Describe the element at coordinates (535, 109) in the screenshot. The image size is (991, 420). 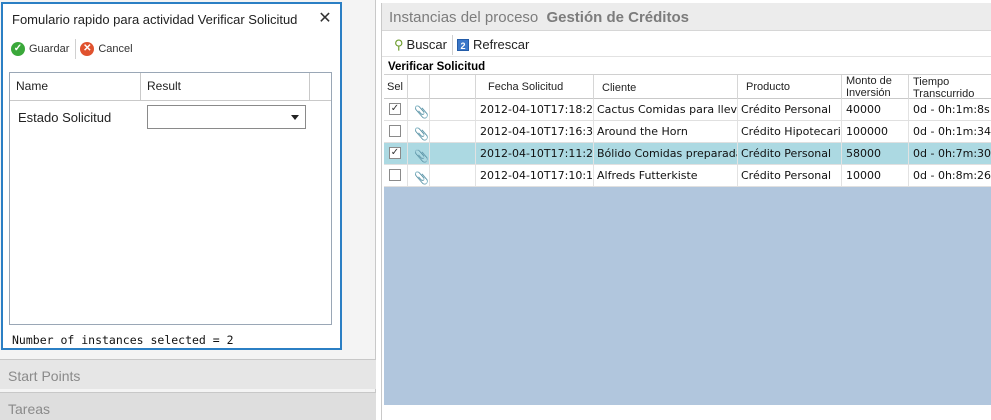
I see `cell-fecha: 2012-04-10T17:18:28` at that location.